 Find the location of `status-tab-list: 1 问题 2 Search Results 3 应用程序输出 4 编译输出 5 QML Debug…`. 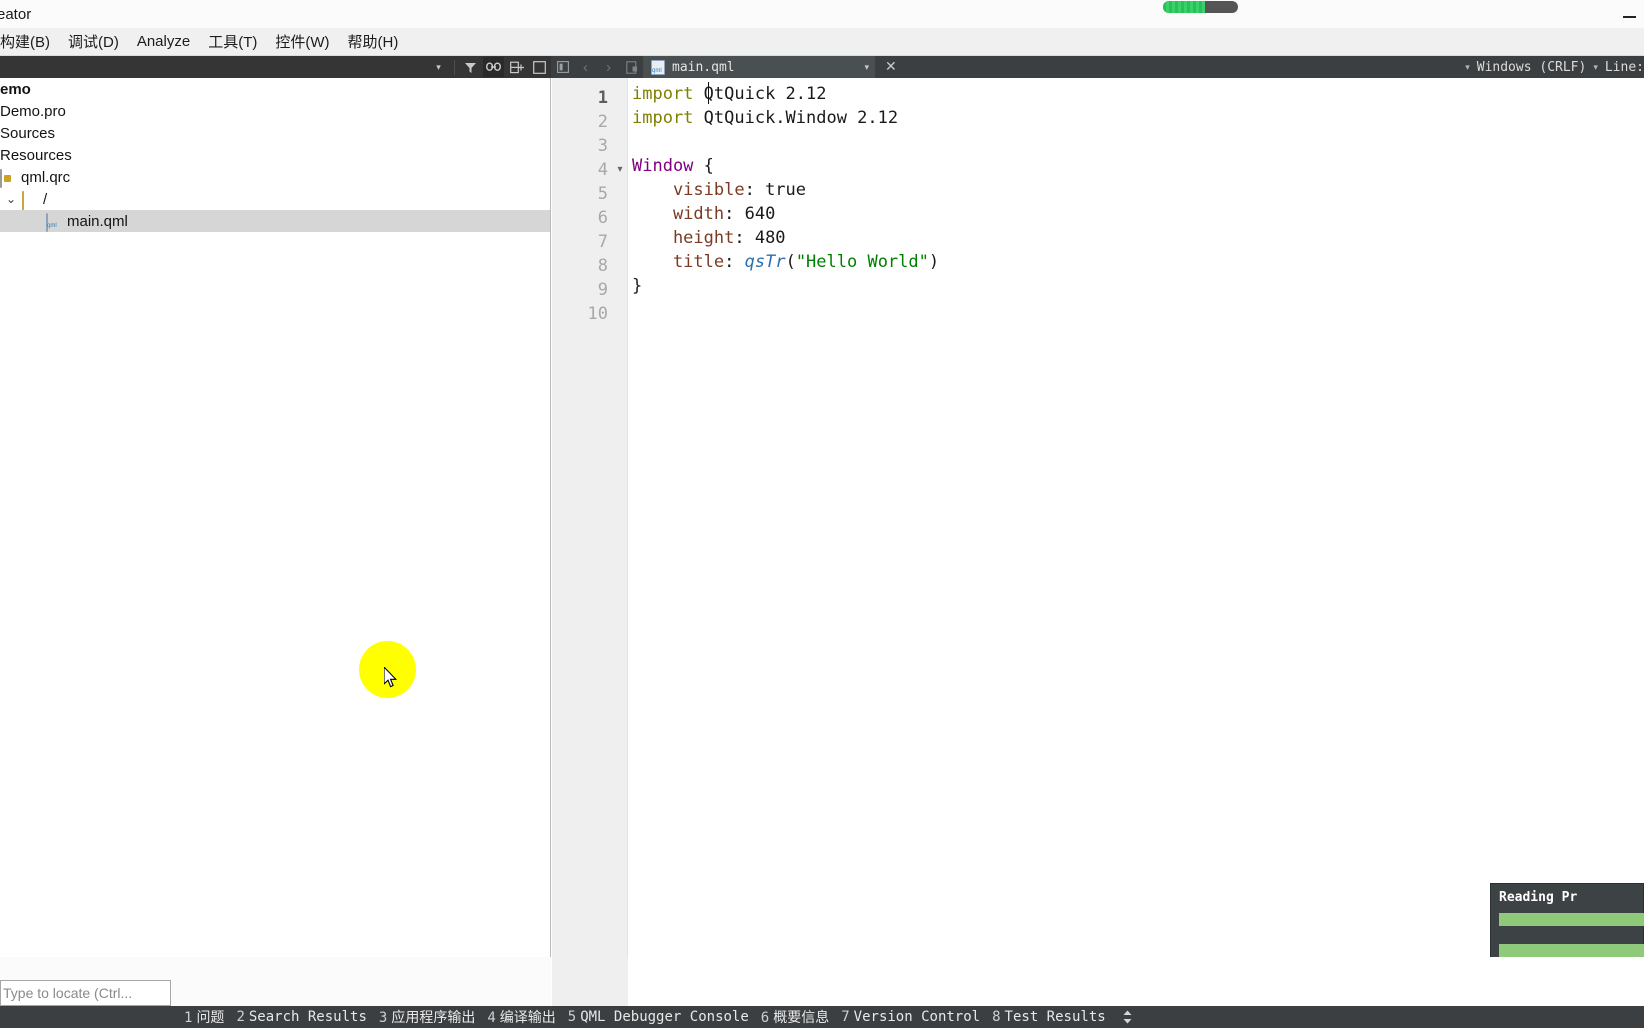

status-tab-list: 1 问题 2 Search Results 3 应用程序输出 4 编译输出 5 QML Debug… is located at coordinates (645, 1017).